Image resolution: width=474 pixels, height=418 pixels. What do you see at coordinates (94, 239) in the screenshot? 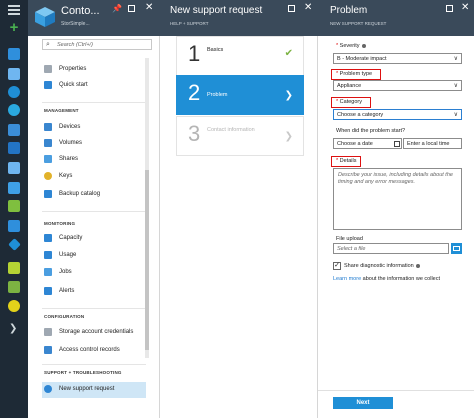
I see `menu-item-capacity: Capacity` at bounding box center [94, 239].